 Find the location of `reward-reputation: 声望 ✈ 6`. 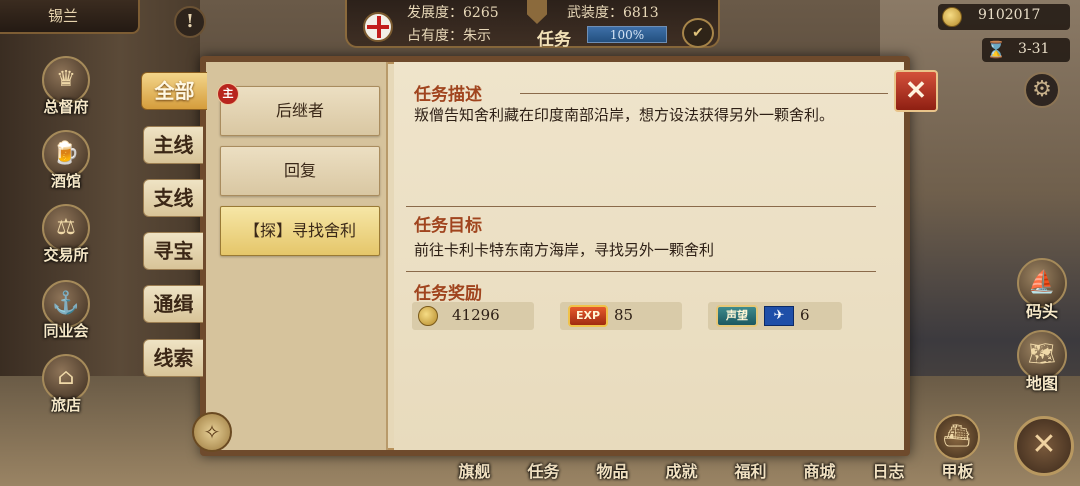

reward-reputation: 声望 ✈ 6 is located at coordinates (775, 316).